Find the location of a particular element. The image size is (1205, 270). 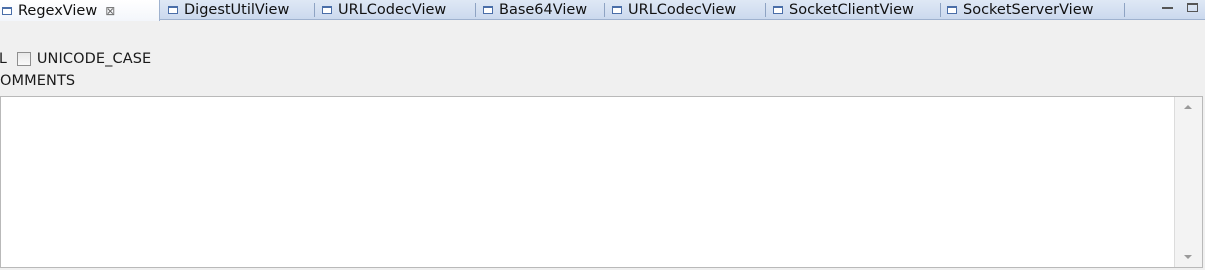

comments-option-label: OMMENTS is located at coordinates (38, 81).